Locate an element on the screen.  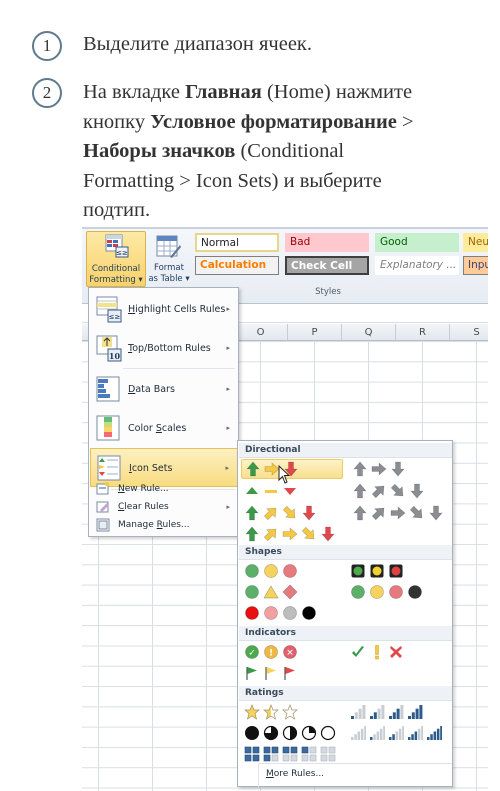
menu-item-top-bottom-rules: 10 Top/Bottom Rules ▸ is located at coordinates (164, 348).